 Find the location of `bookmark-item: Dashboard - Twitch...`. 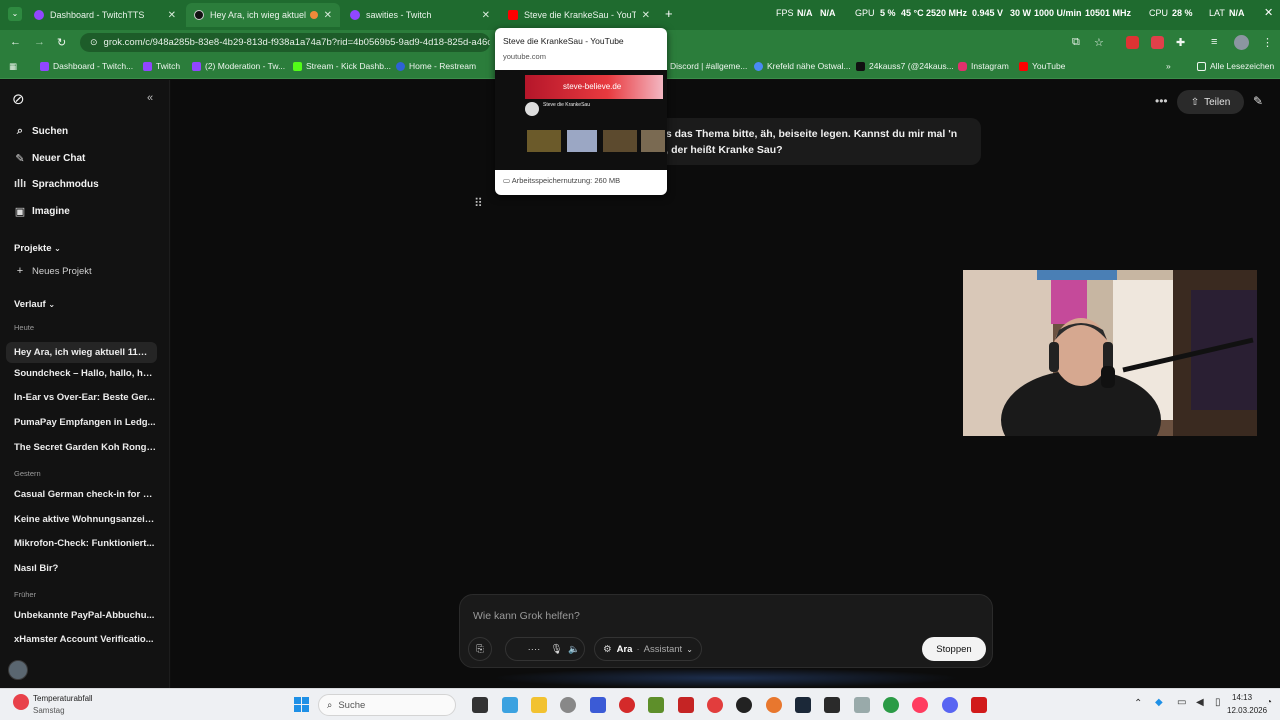

bookmark-item: Dashboard - Twitch... is located at coordinates (86, 66).